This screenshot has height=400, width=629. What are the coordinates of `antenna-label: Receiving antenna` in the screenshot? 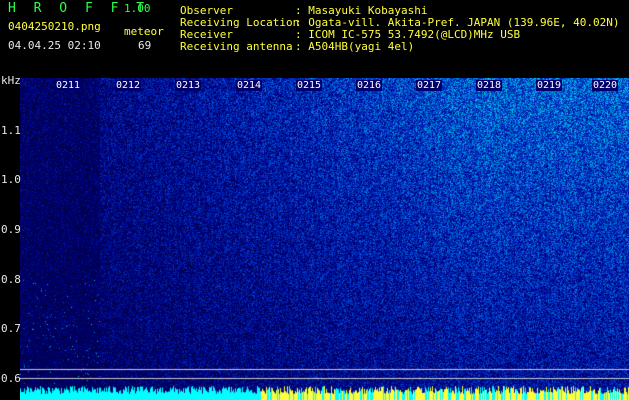 It's located at (236, 46).